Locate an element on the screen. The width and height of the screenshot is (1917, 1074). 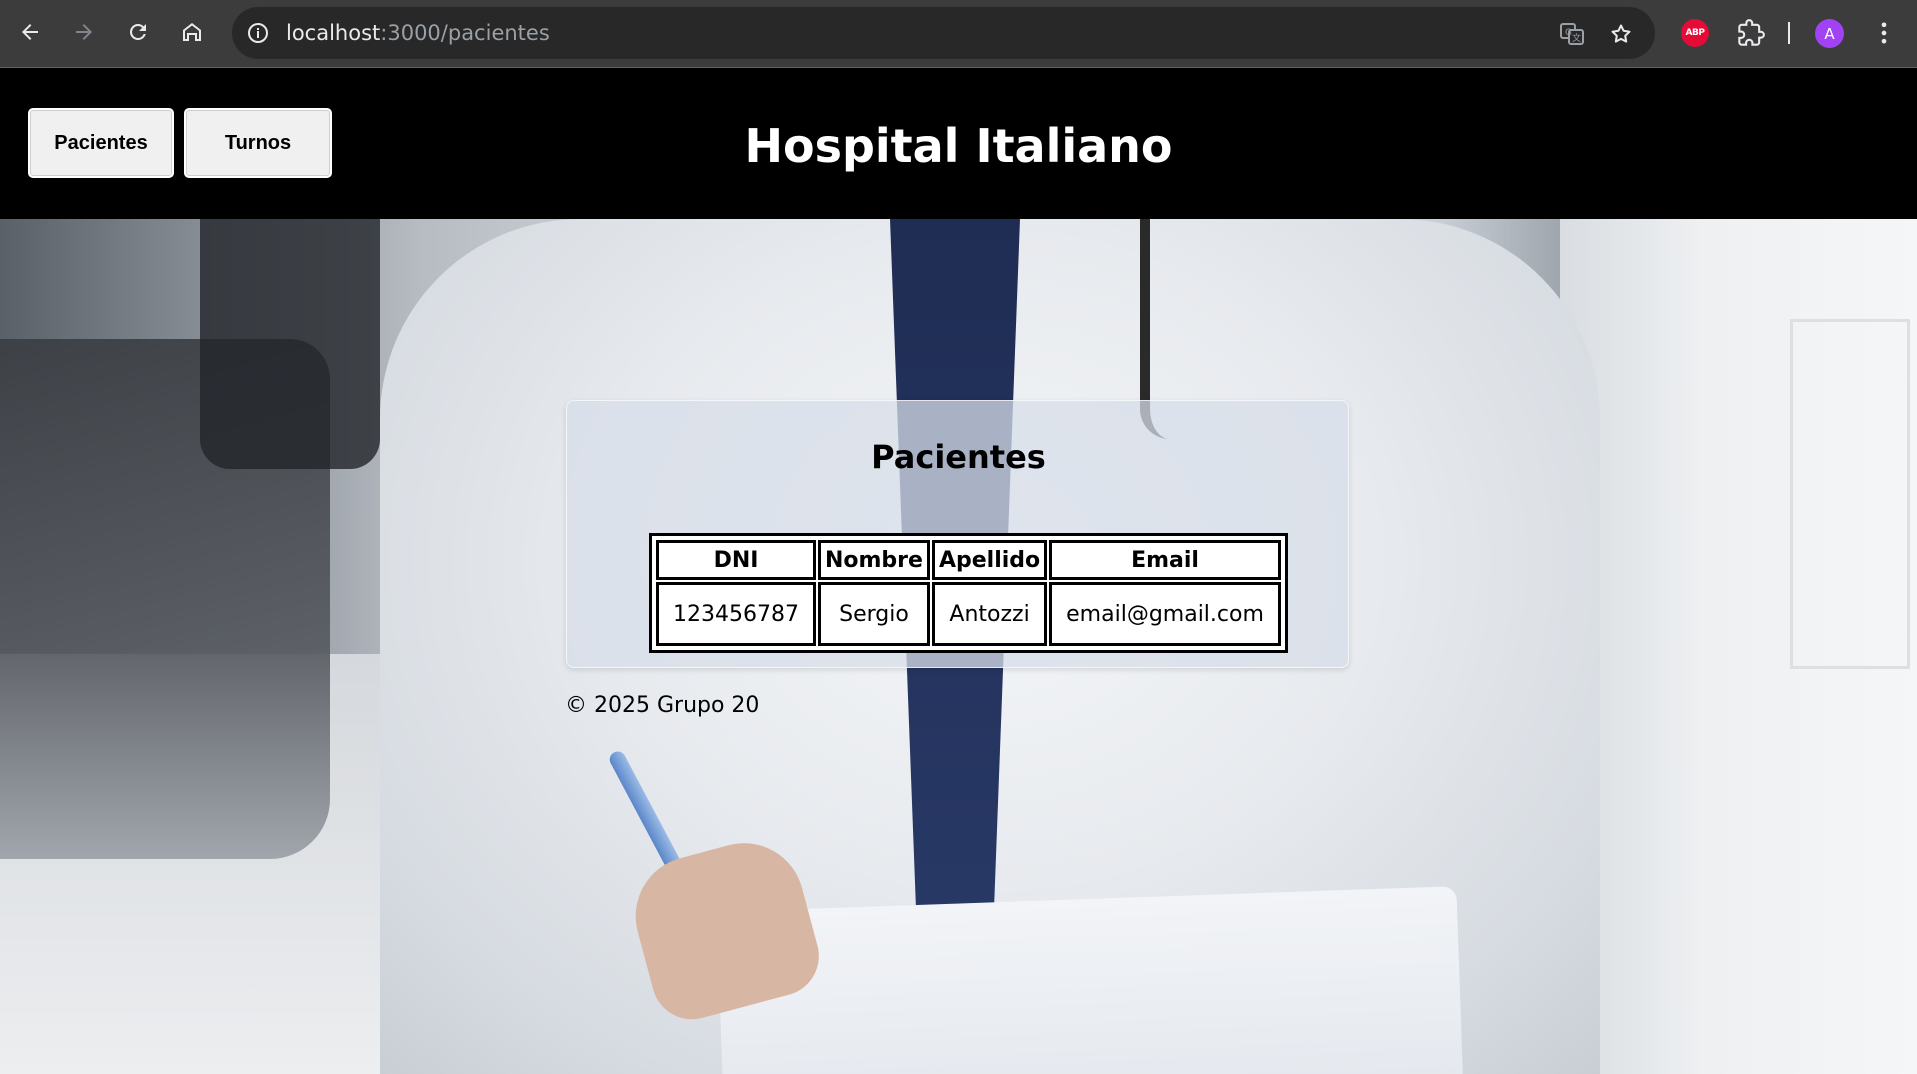
svg-text: 文 is located at coordinates (1576, 38).